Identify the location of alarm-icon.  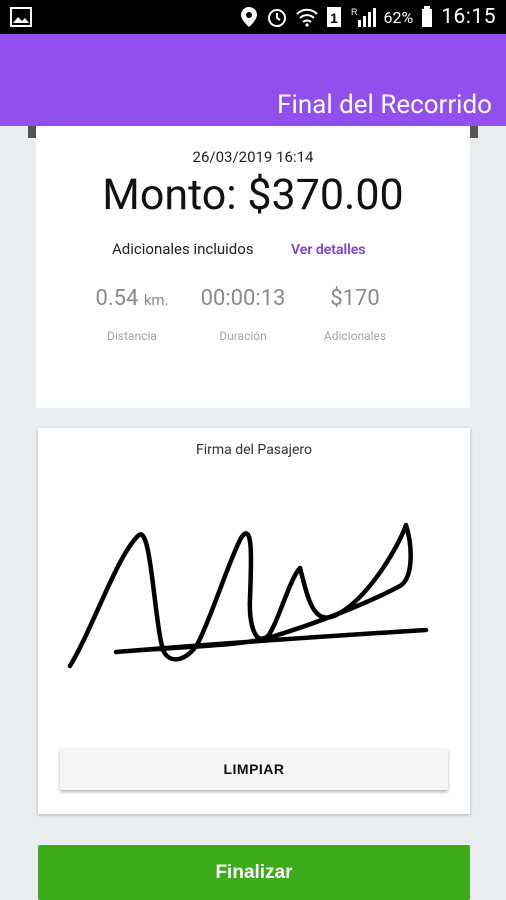
(276, 18).